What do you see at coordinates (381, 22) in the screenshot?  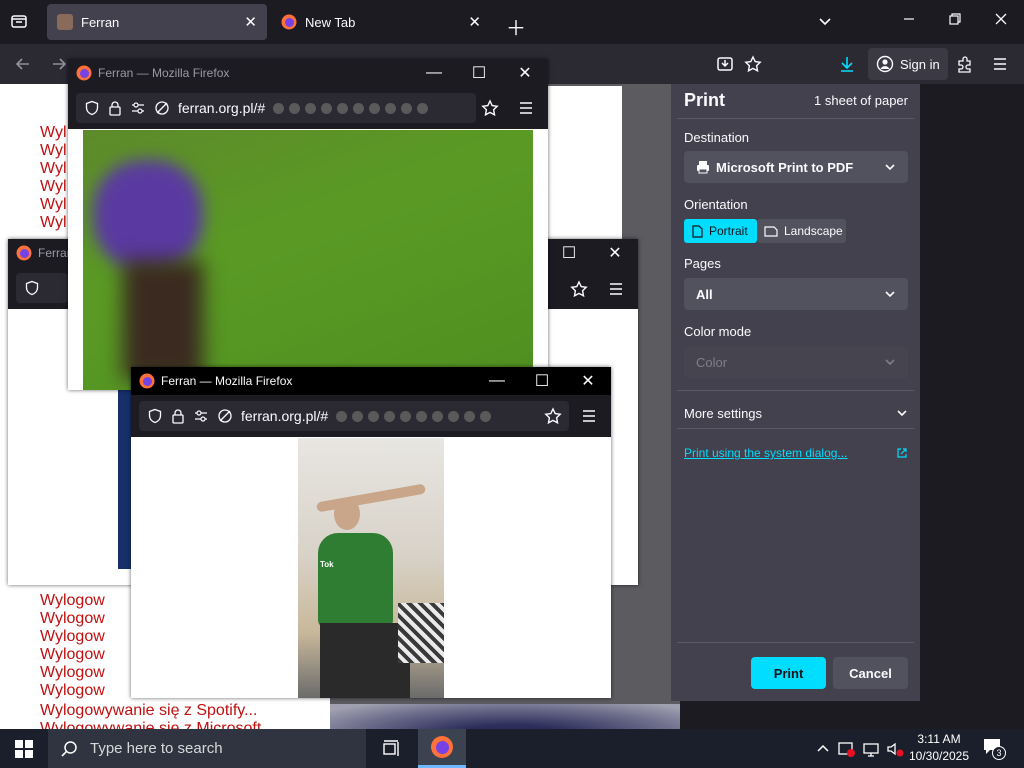 I see `tab-new-tab: New Tab ✕` at bounding box center [381, 22].